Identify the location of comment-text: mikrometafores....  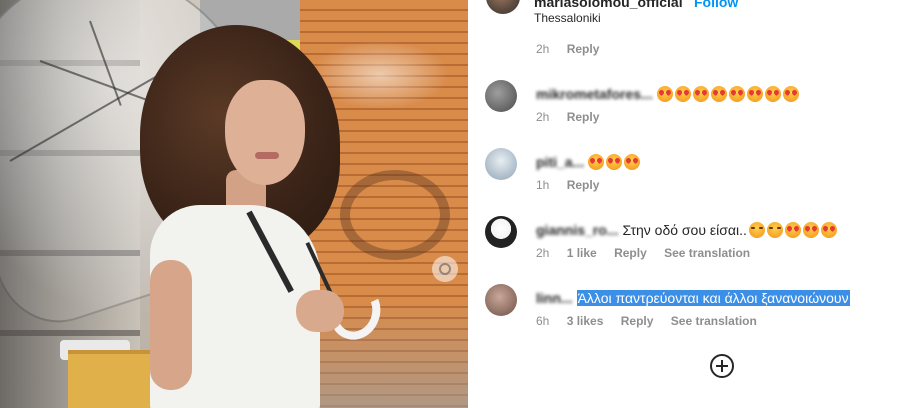
(668, 94).